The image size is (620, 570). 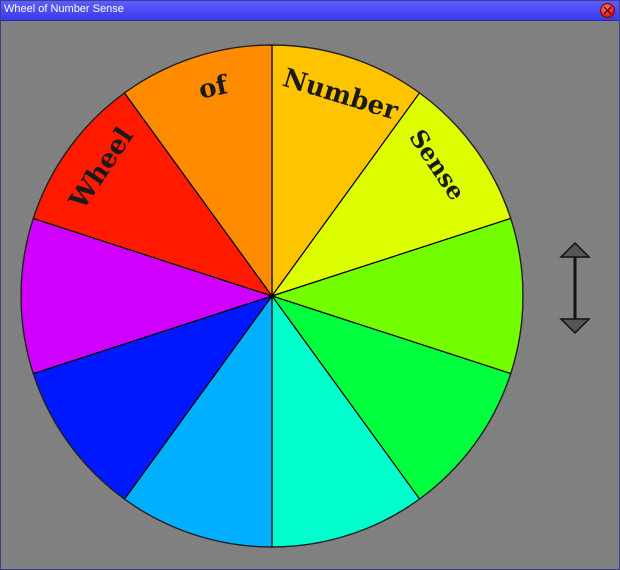 I want to click on double-arrow-vertical-icon, so click(x=575, y=288).